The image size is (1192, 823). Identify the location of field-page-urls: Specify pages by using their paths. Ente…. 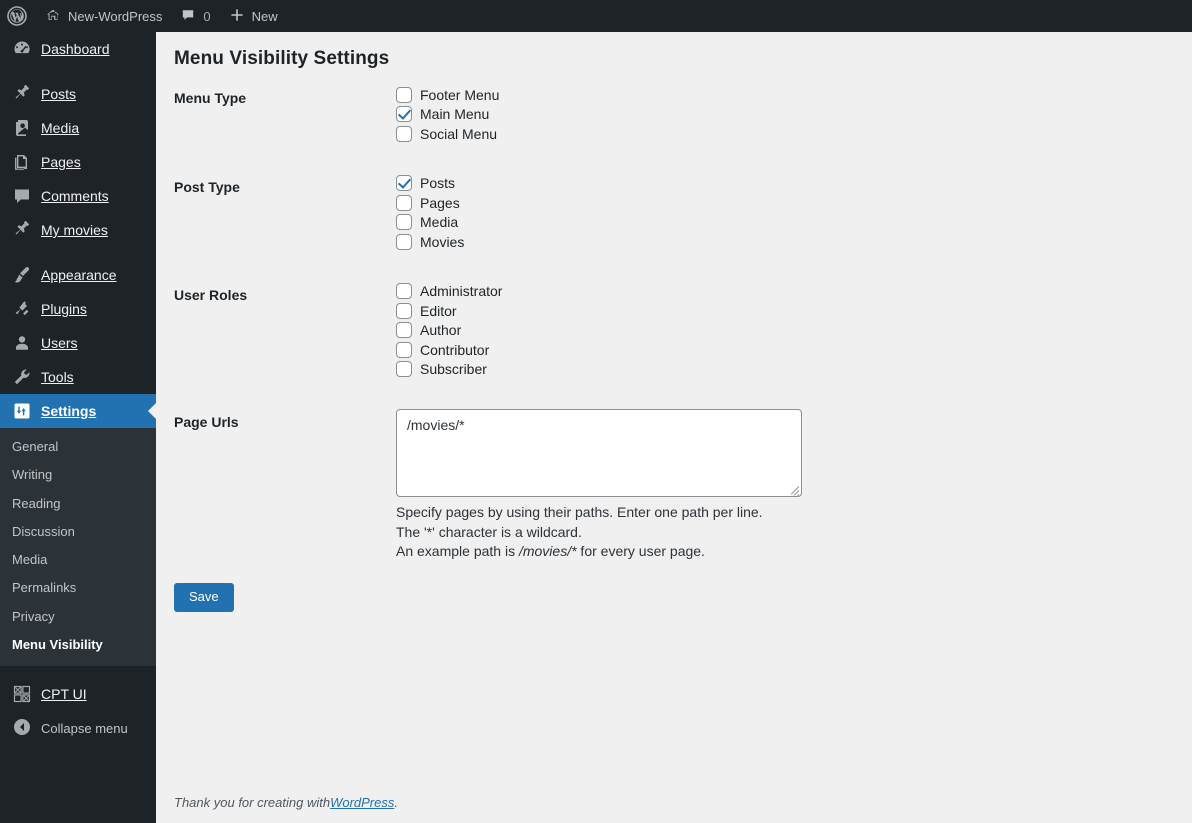
(794, 485).